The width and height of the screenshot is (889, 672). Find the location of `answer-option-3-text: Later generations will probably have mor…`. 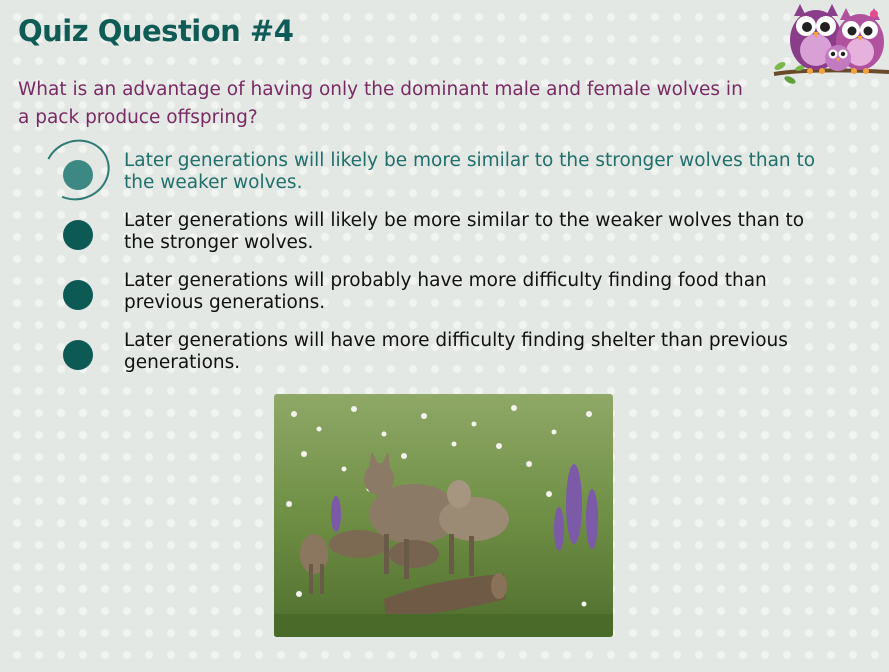

answer-option-3-text: Later generations will probably have mor… is located at coordinates (474, 292).